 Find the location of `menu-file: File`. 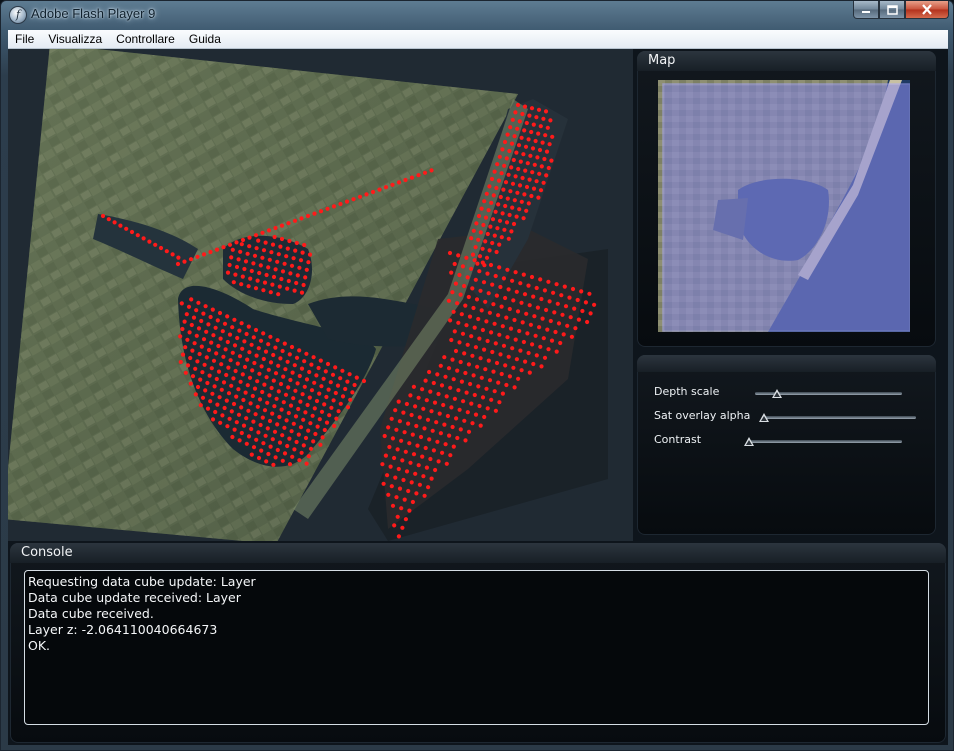

menu-file: File is located at coordinates (24, 39).